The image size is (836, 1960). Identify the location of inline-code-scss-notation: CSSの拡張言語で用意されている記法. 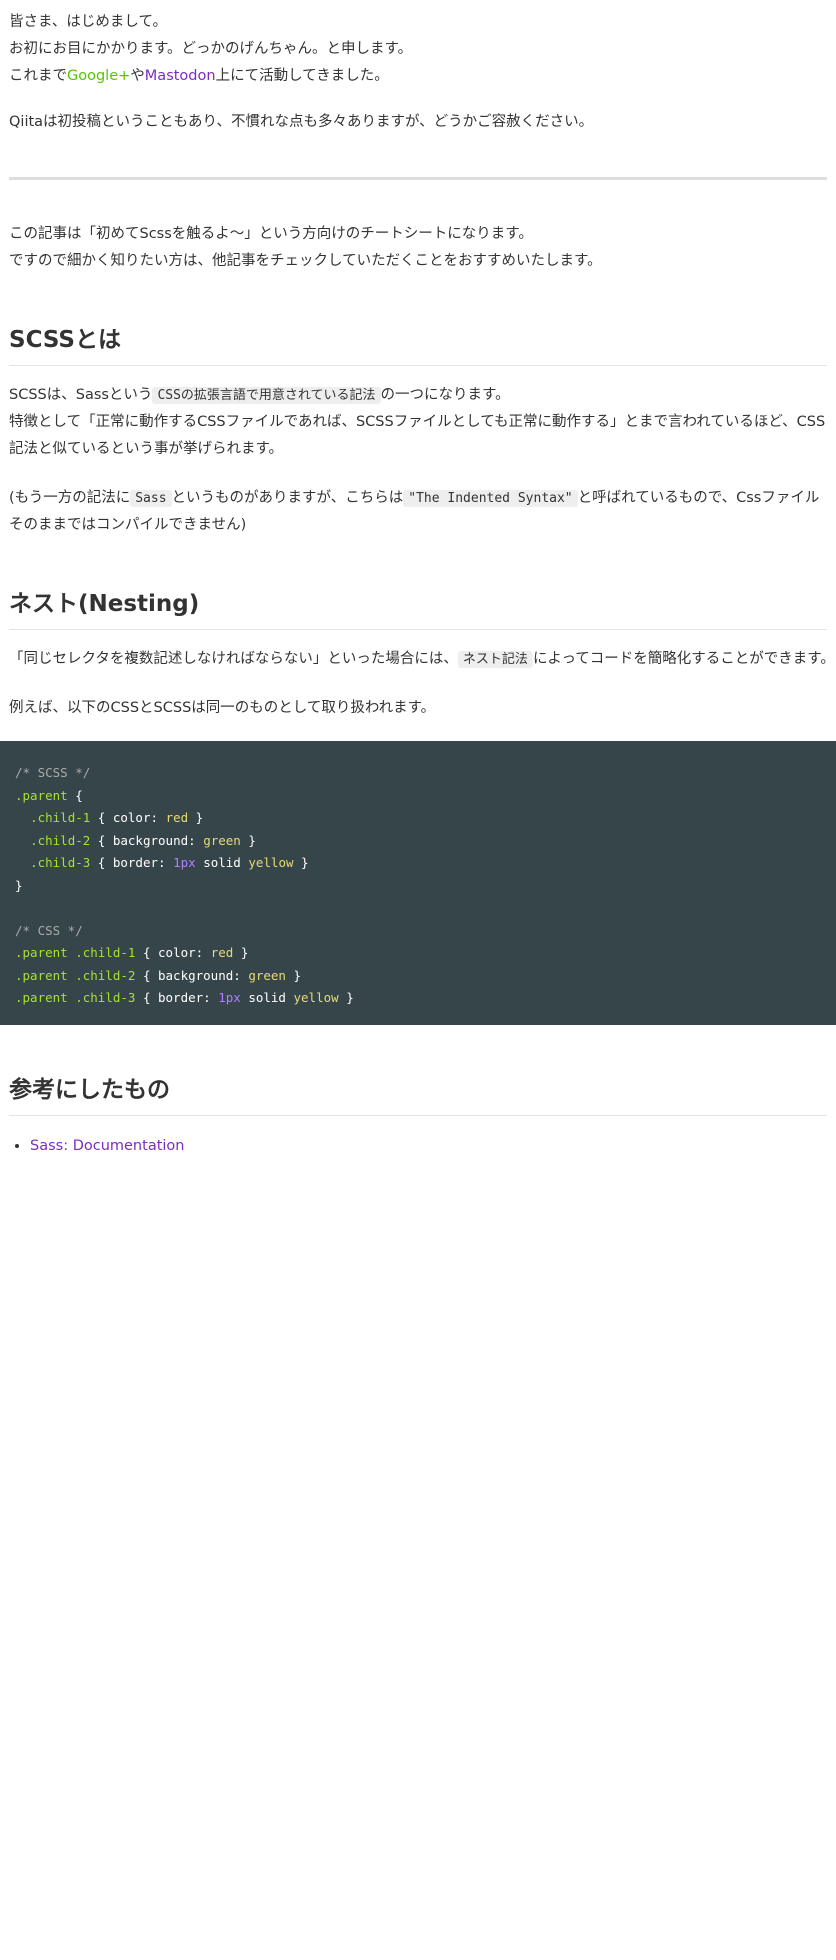
(266, 395).